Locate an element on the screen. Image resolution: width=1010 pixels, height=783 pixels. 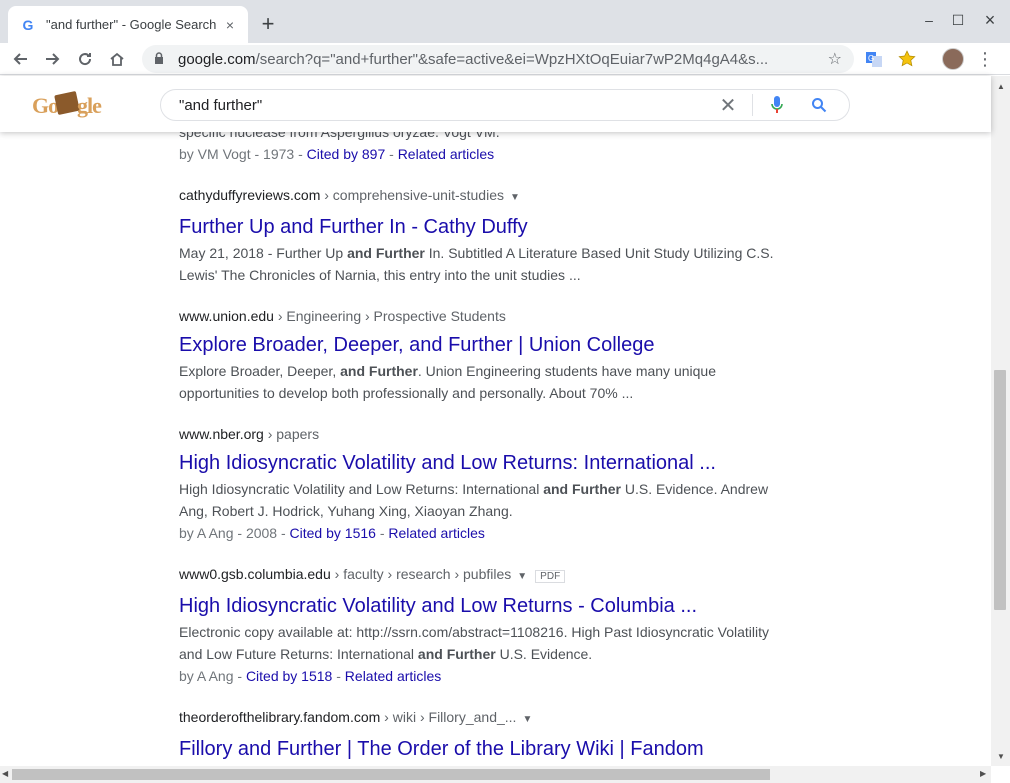
result-path: › comprehensive-unit-studies is located at coordinates (412, 195).